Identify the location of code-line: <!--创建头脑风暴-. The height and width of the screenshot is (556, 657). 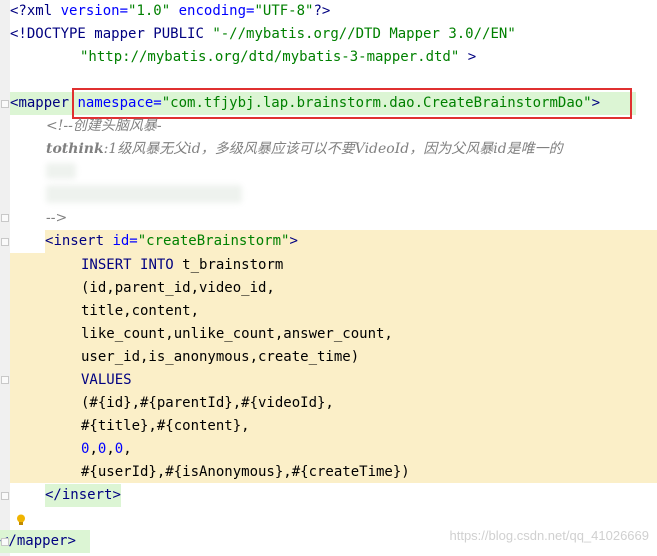
(104, 126).